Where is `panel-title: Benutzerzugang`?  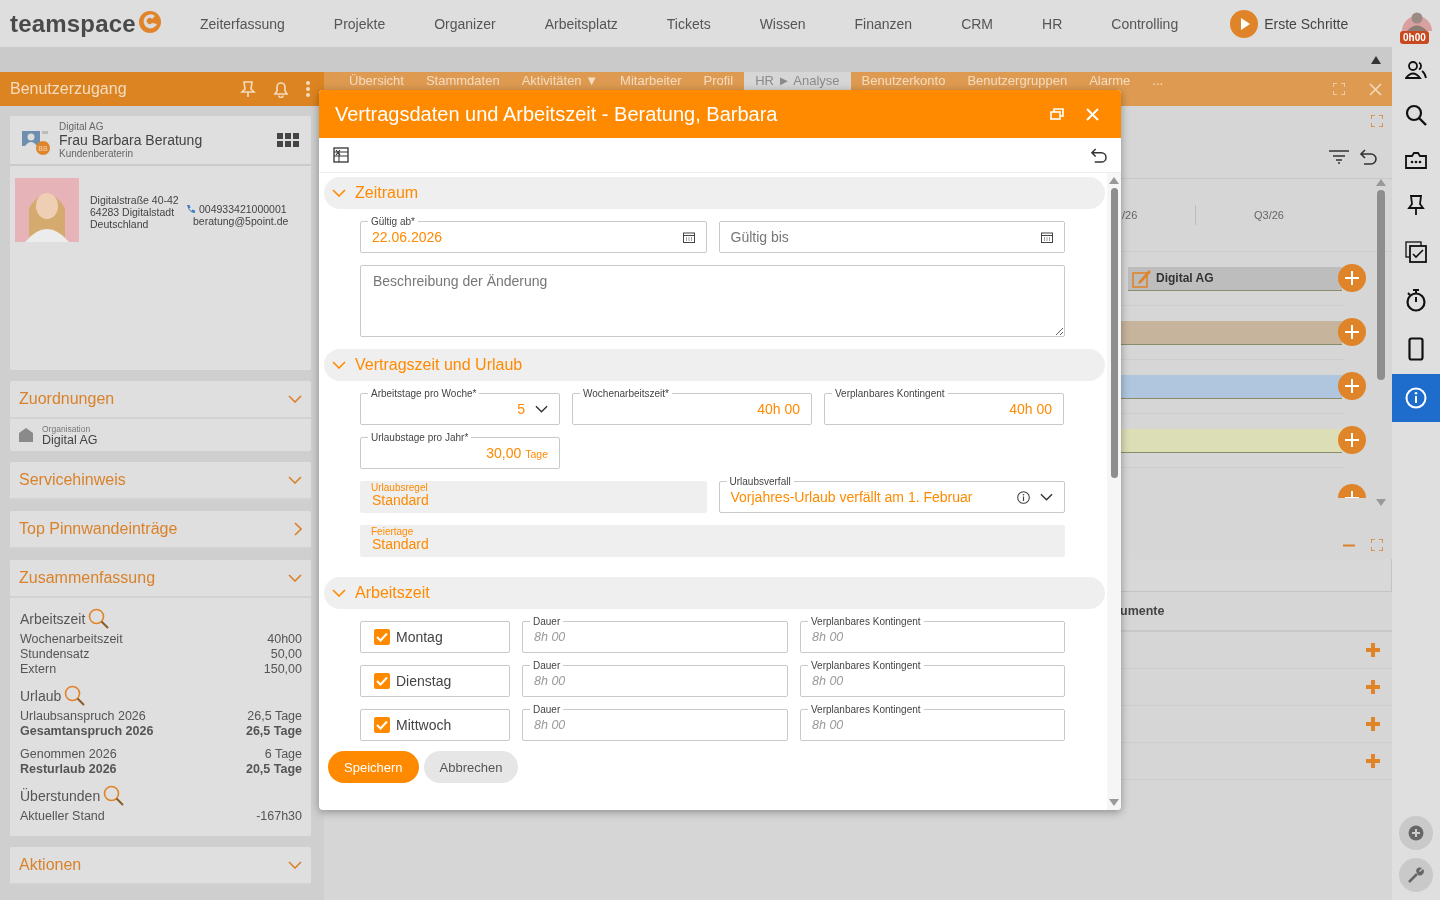
panel-title: Benutzerzugang is located at coordinates (68, 89).